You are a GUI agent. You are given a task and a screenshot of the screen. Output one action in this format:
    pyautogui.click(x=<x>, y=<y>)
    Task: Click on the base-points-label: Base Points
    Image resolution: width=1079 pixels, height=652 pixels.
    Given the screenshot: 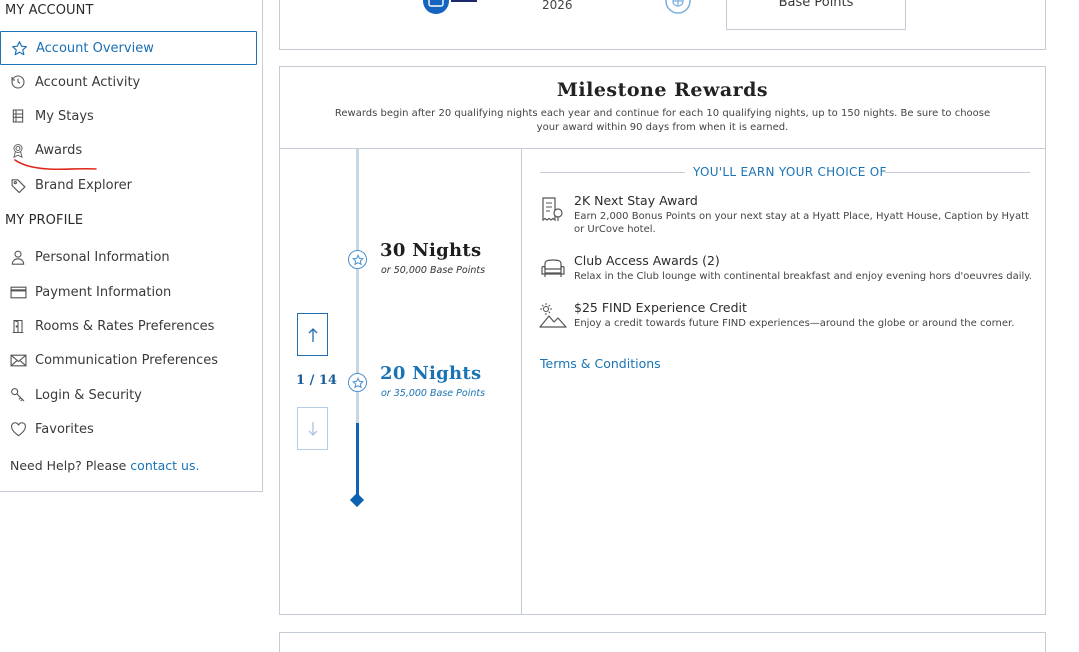 What is the action you would take?
    pyautogui.click(x=816, y=5)
    